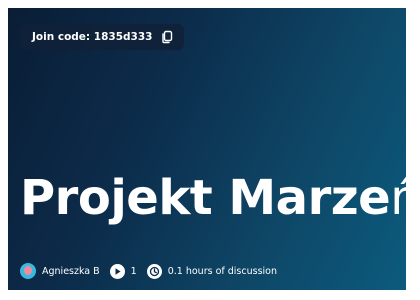 This screenshot has width=420, height=300. Describe the element at coordinates (398, 198) in the screenshot. I see `title-last: ń` at that location.